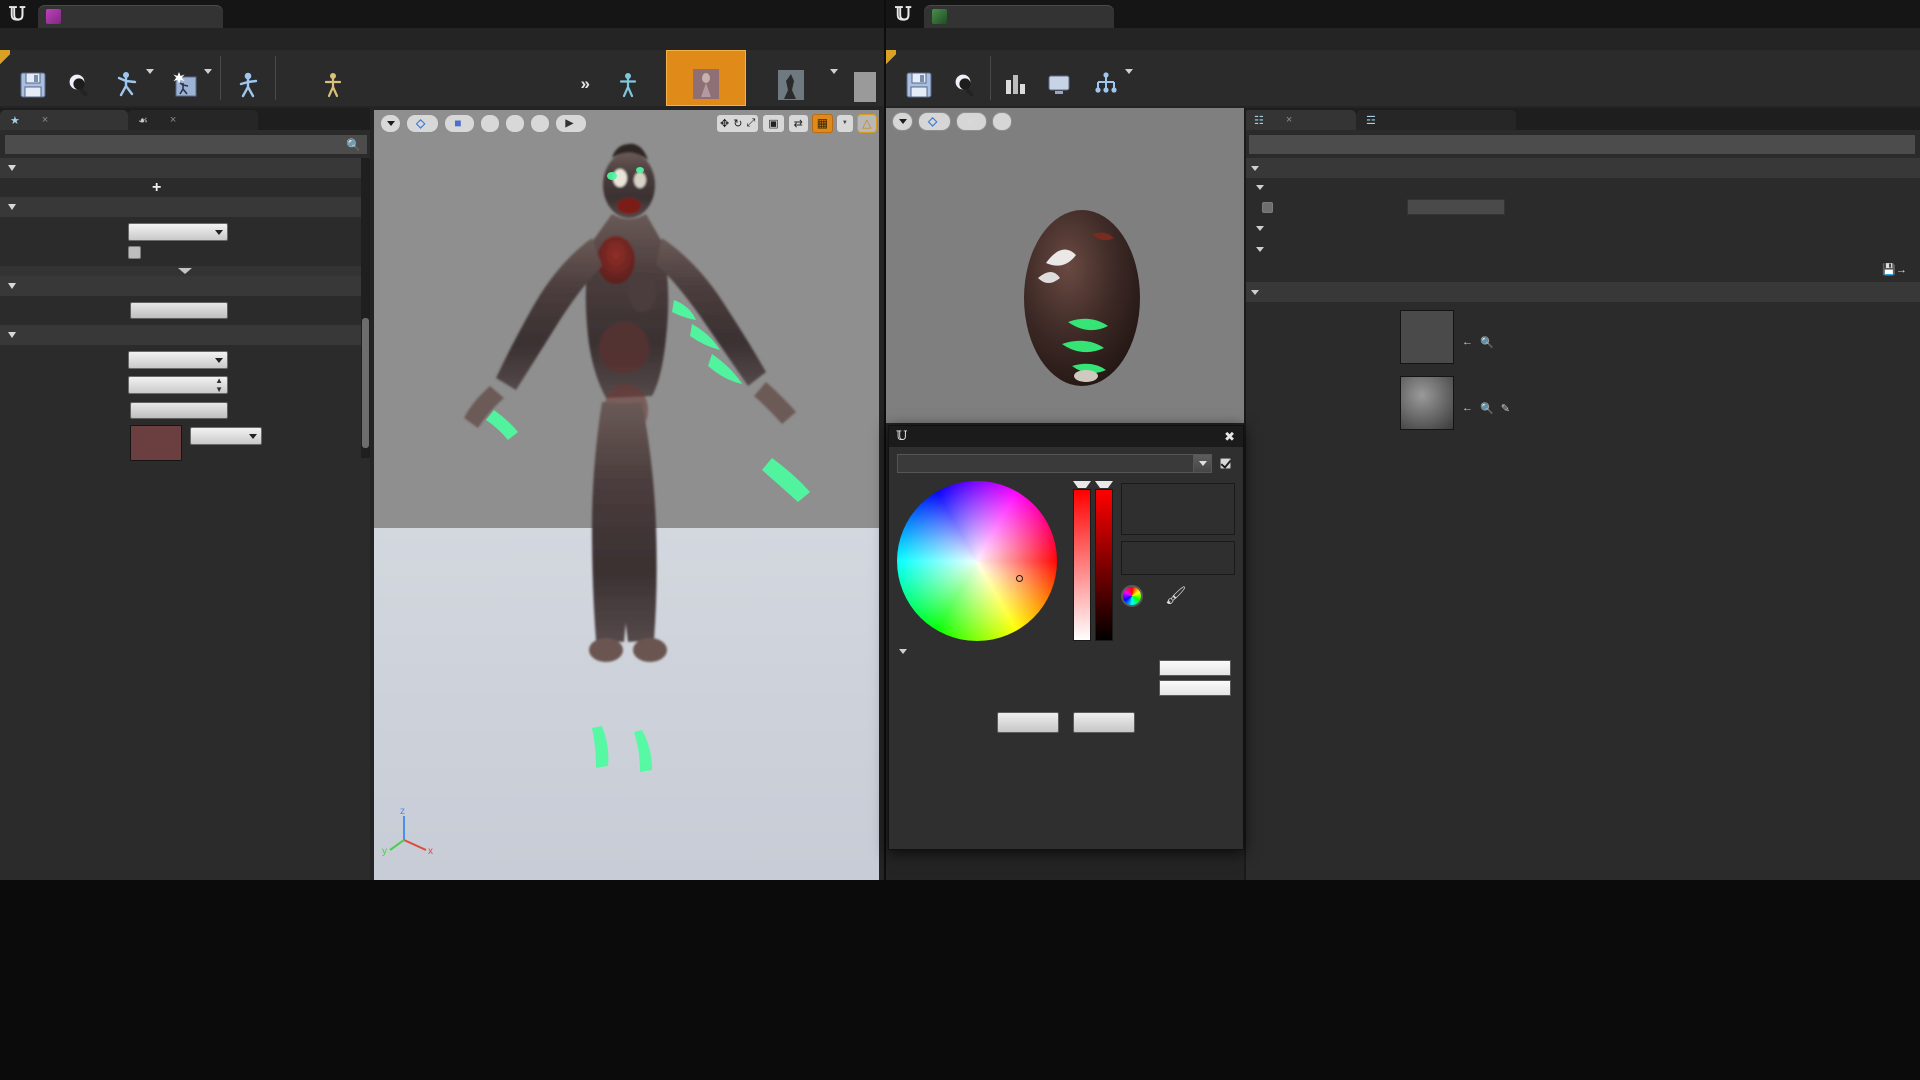  I want to click on emissive-intensity-value, so click(1456, 207).